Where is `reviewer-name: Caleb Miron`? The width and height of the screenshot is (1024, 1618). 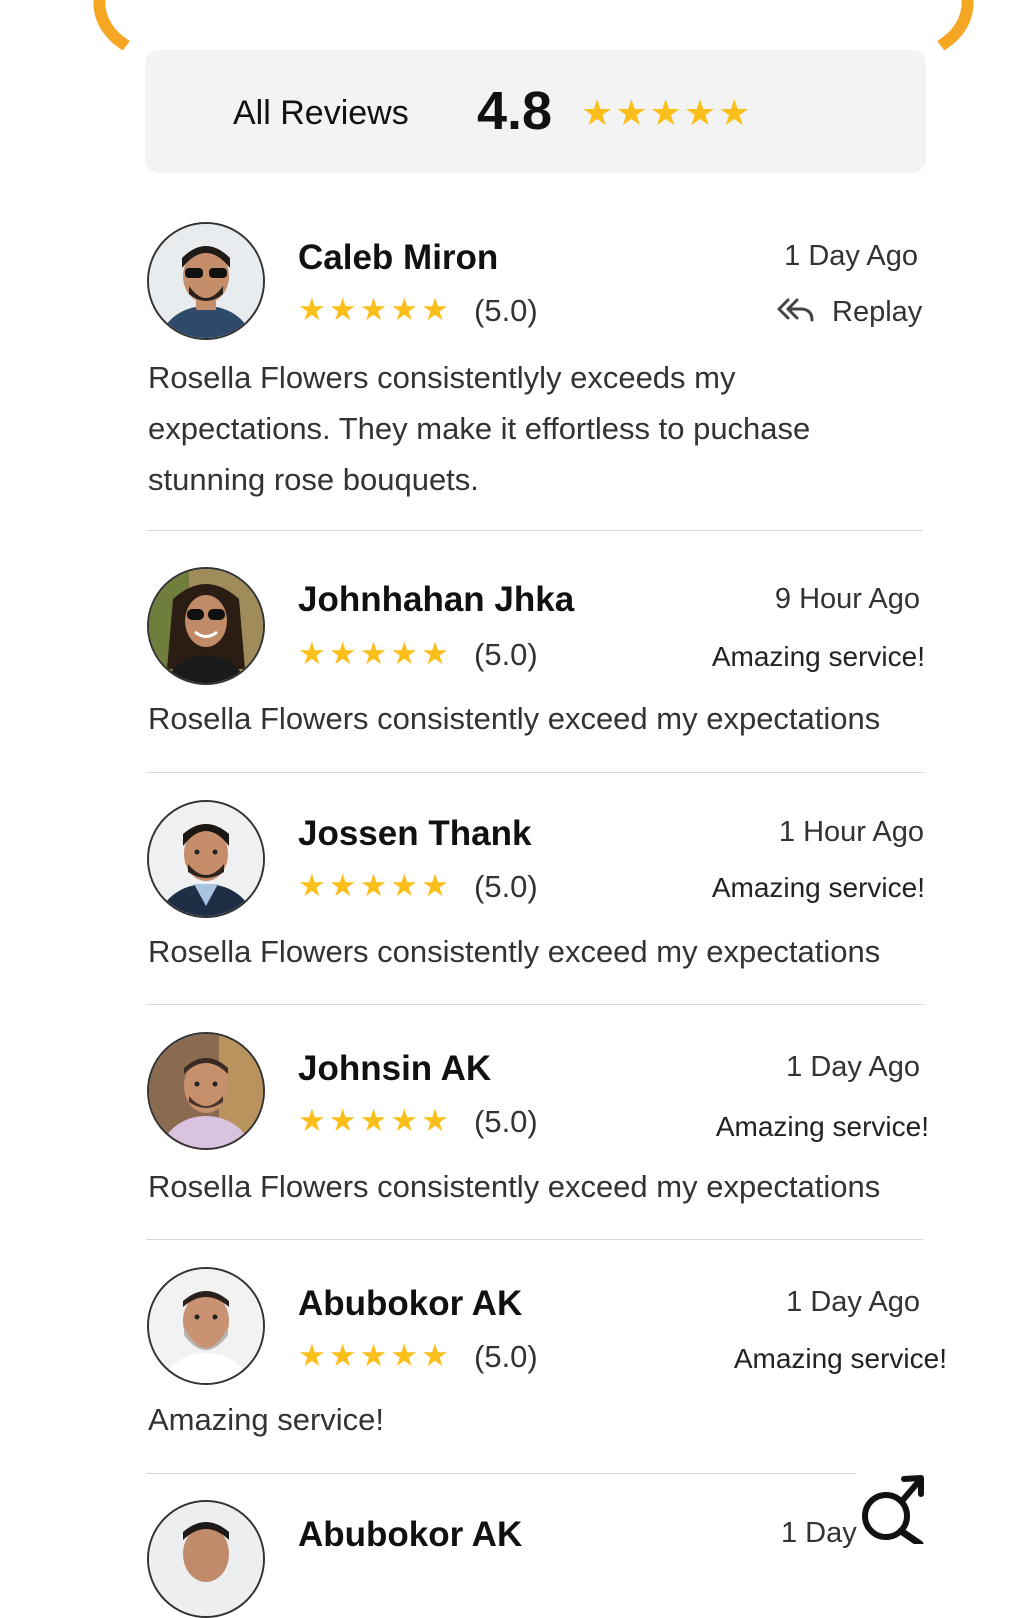
reviewer-name: Caleb Miron is located at coordinates (398, 257).